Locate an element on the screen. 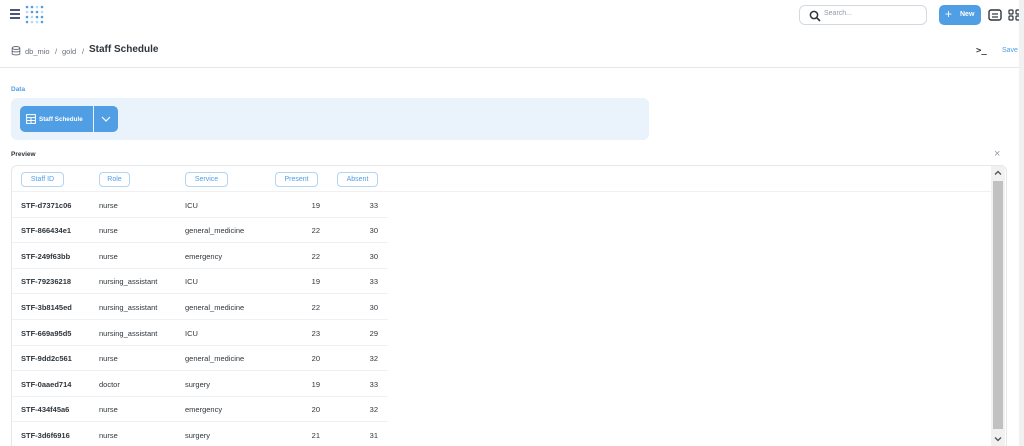 The height and width of the screenshot is (446, 1024). column-header-present: Present is located at coordinates (296, 179).